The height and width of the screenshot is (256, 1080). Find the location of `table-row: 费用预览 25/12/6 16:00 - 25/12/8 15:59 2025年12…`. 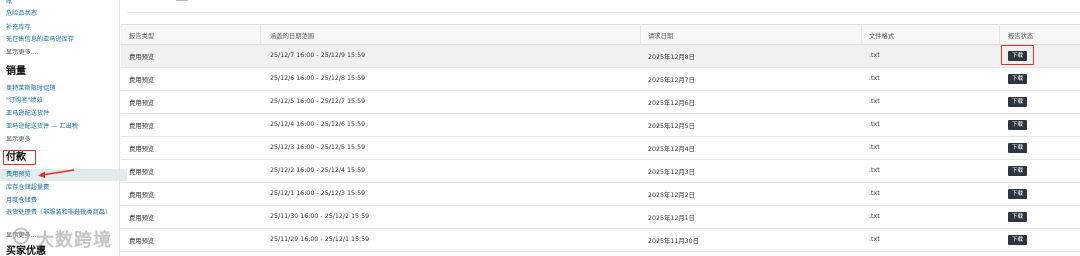

table-row: 费用预览 25/12/6 16:00 - 25/12/8 15:59 2025年12… is located at coordinates (600, 79).